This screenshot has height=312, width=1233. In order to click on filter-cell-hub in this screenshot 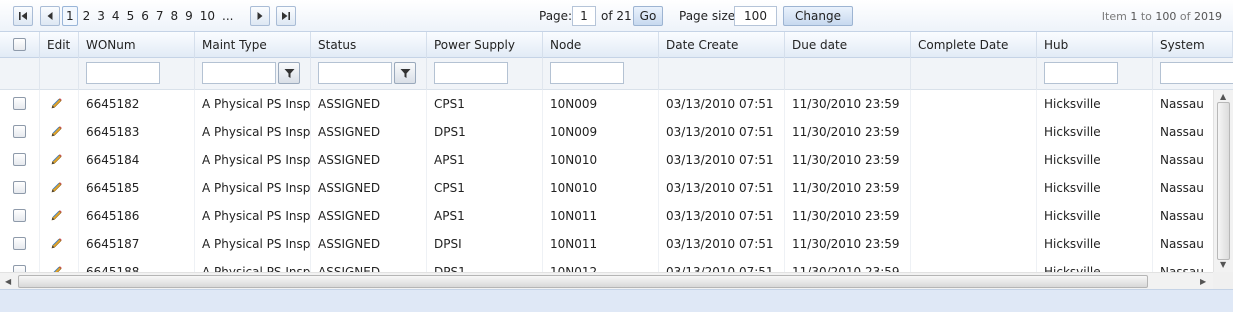, I will do `click(1095, 74)`.